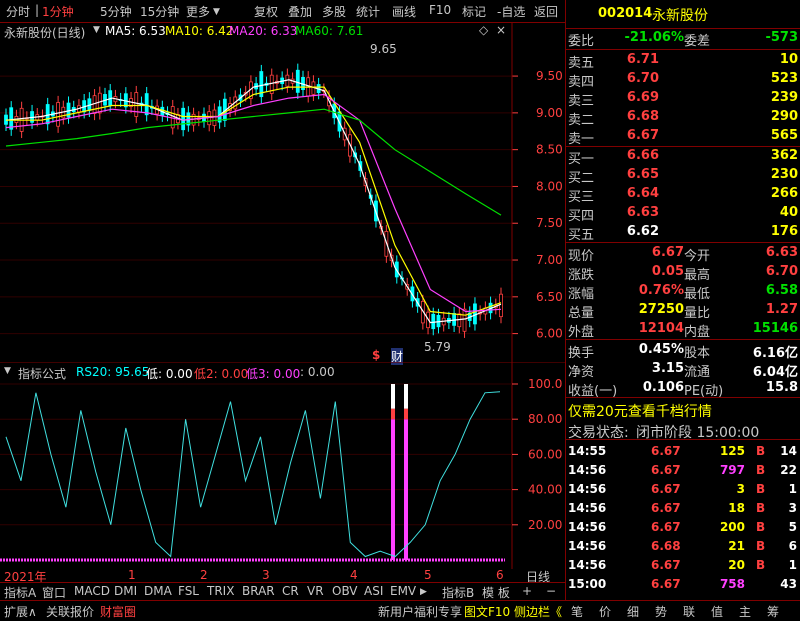  Describe the element at coordinates (788, 212) in the screenshot. I see `book-volume: 40` at that location.